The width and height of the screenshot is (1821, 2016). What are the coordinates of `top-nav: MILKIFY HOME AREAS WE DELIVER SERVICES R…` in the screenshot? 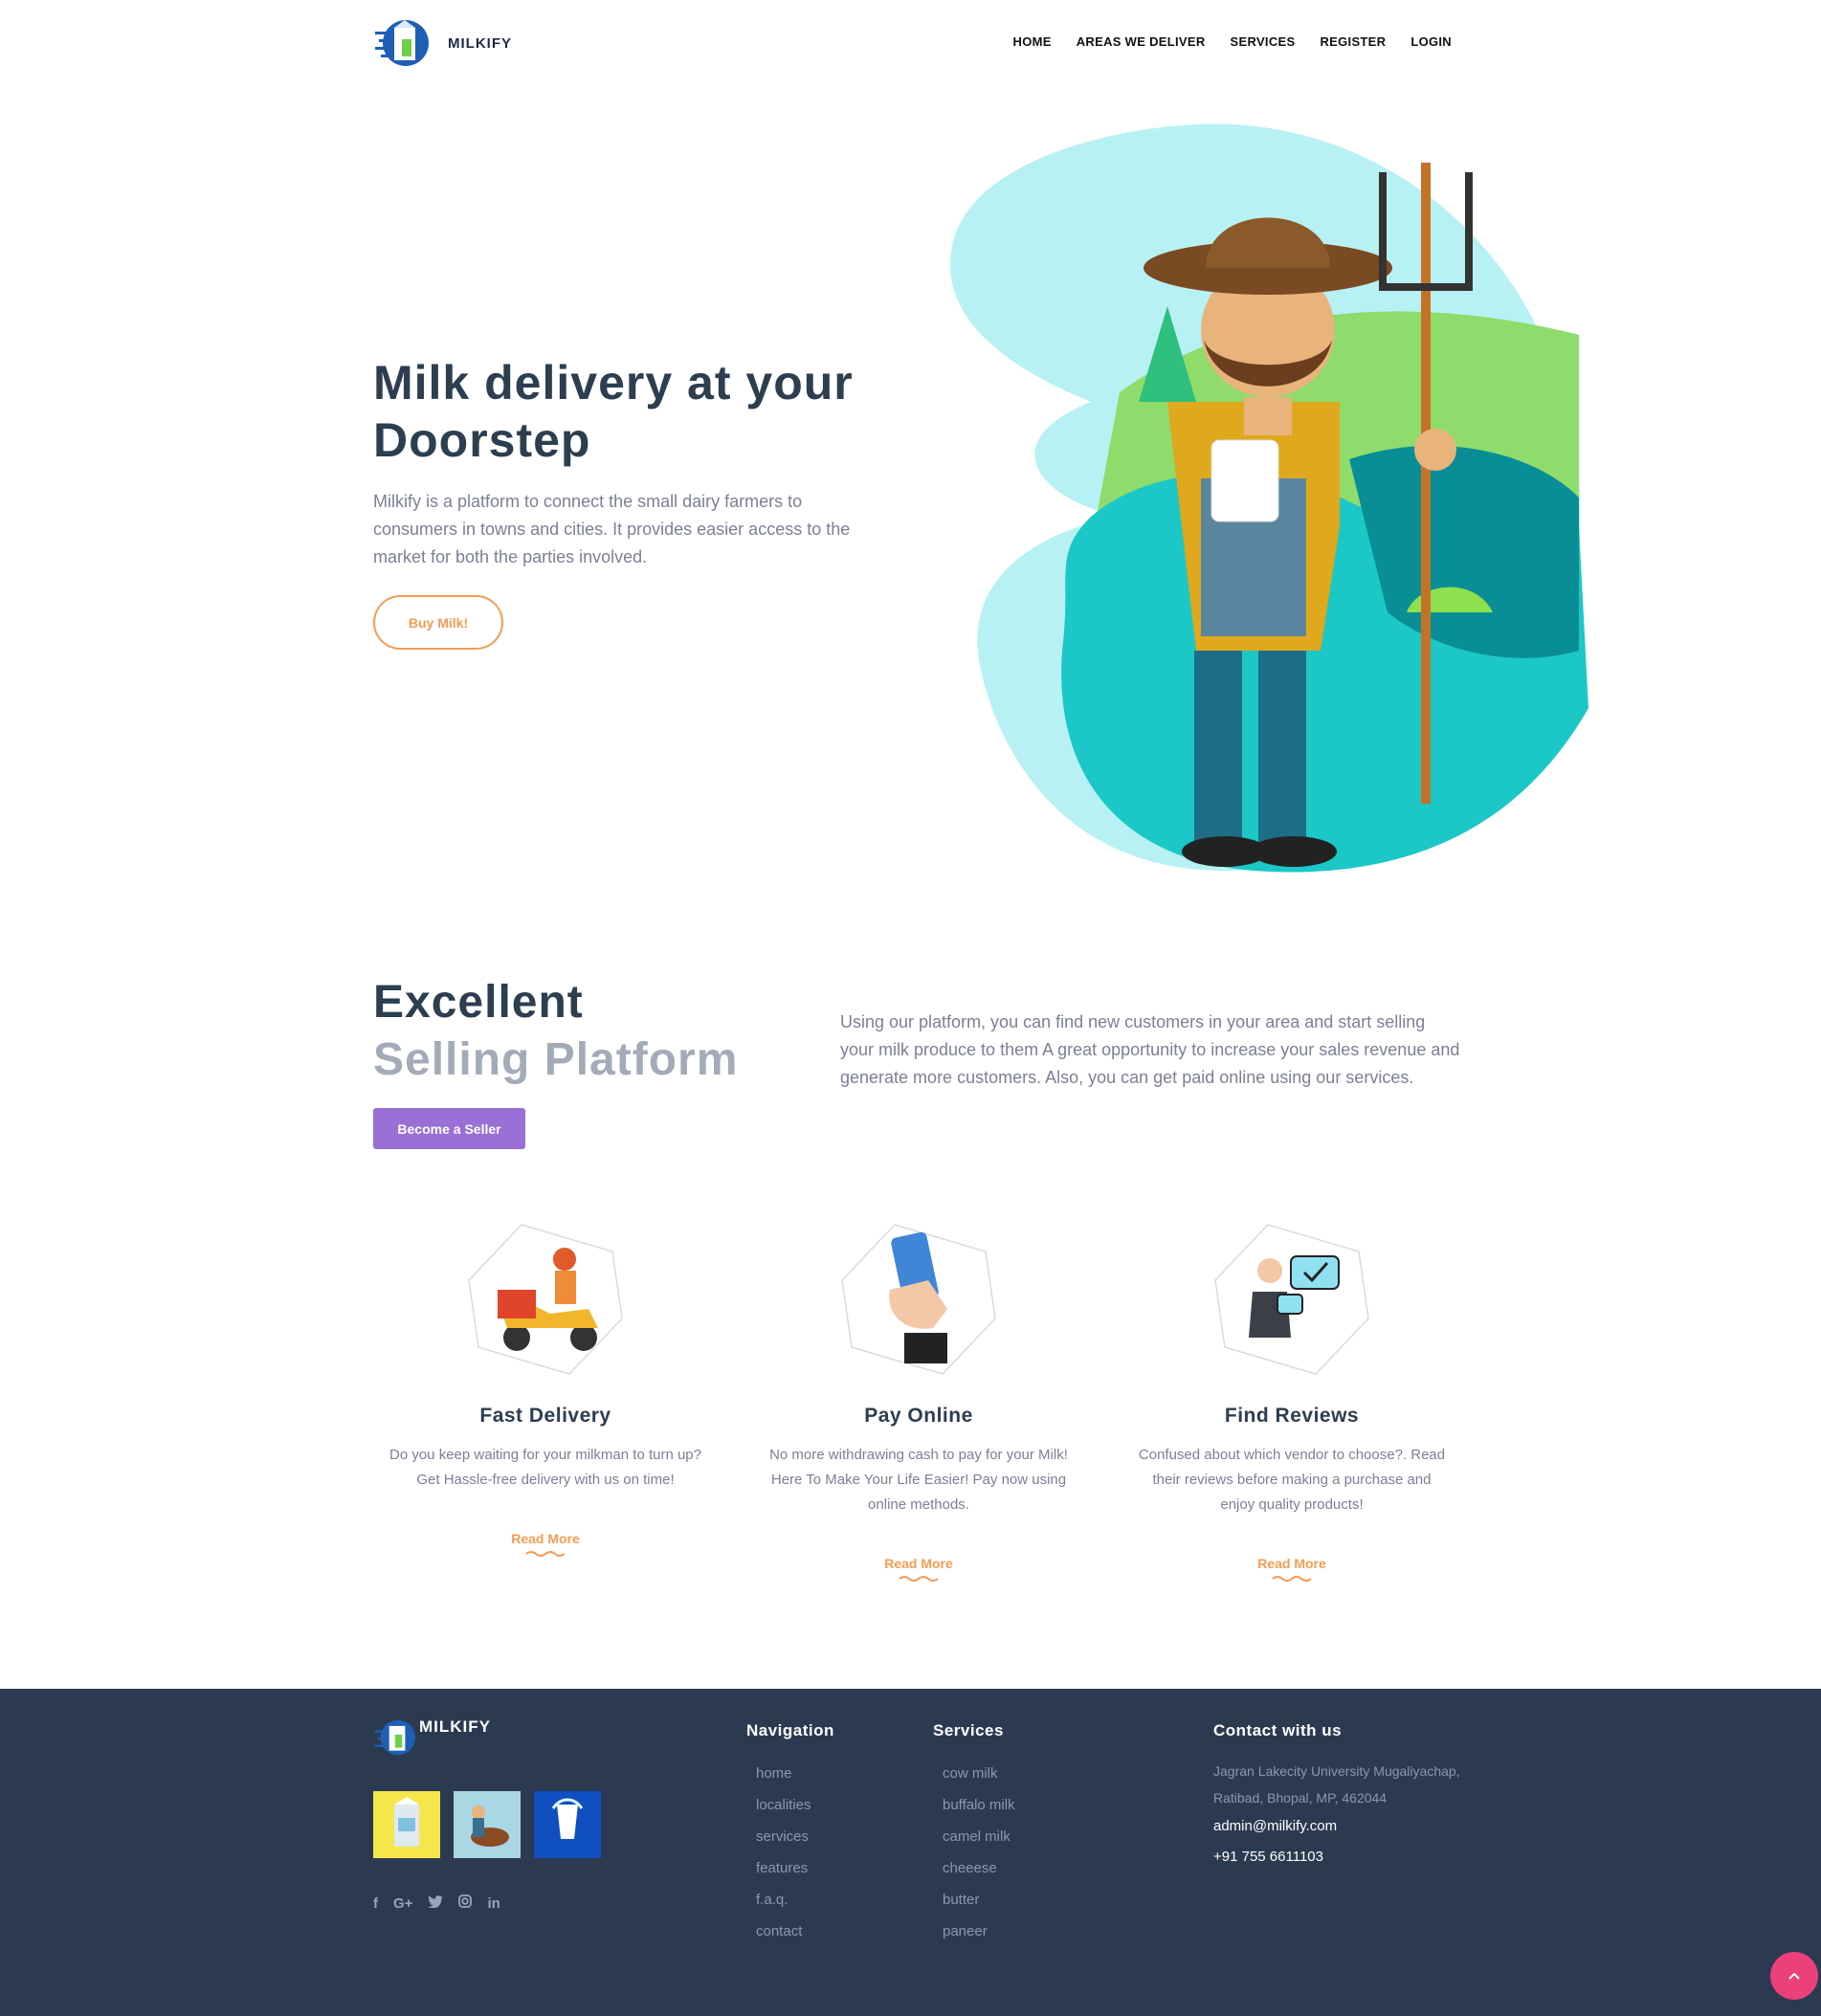 It's located at (910, 44).